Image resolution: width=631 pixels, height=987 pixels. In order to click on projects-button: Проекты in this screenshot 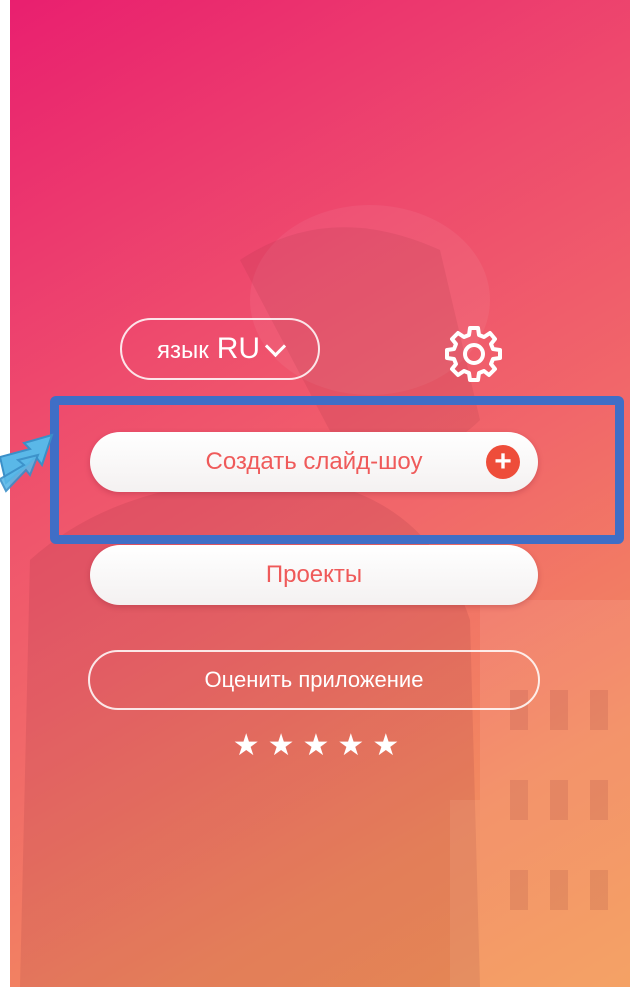, I will do `click(314, 575)`.